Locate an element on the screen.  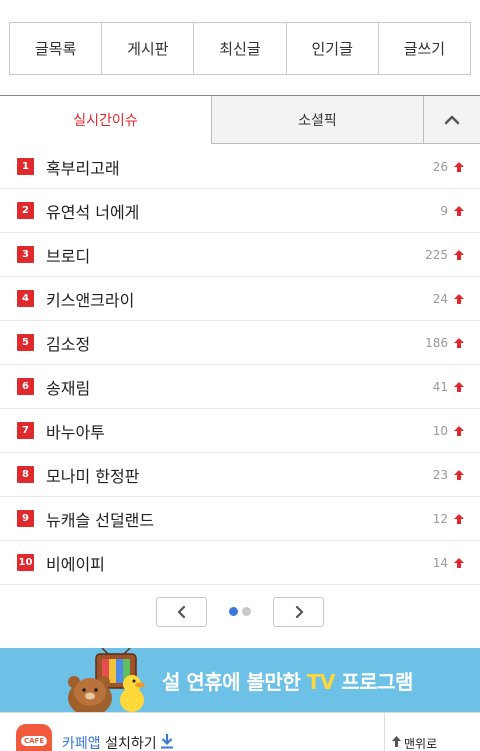
top-nav: 글목록 게시판 최신글 인기글 글쓰기 is located at coordinates (240, 48).